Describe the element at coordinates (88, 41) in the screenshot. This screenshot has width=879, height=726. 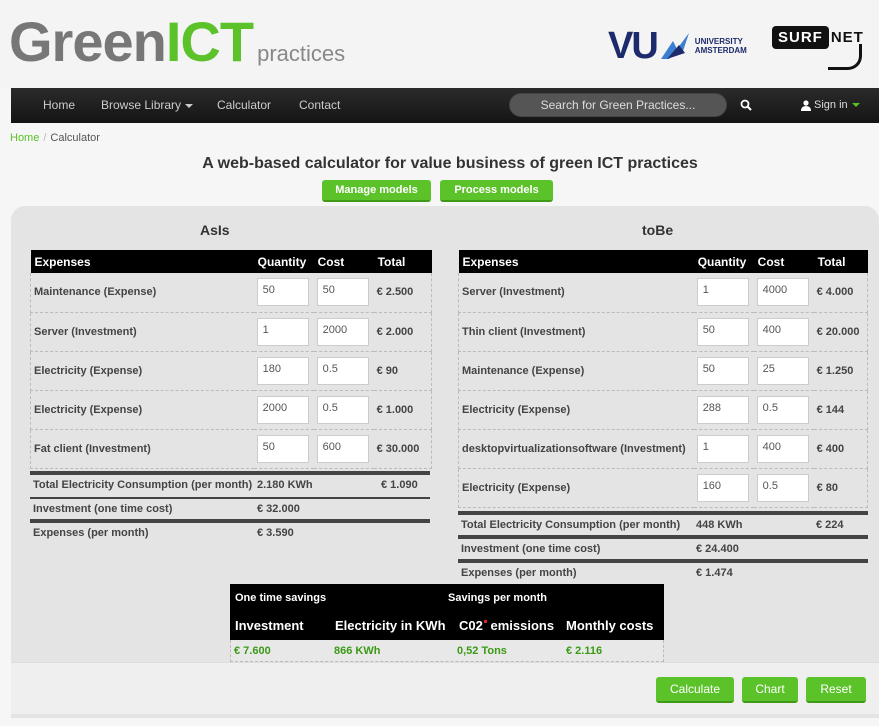
I see `logo-green: Green` at that location.